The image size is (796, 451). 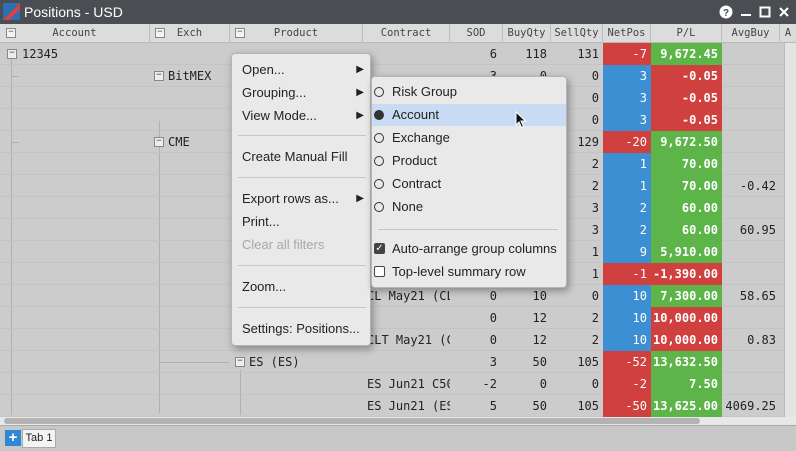 What do you see at coordinates (408, 406) in the screenshot?
I see `contract-cell: ES Jun21 (ES` at bounding box center [408, 406].